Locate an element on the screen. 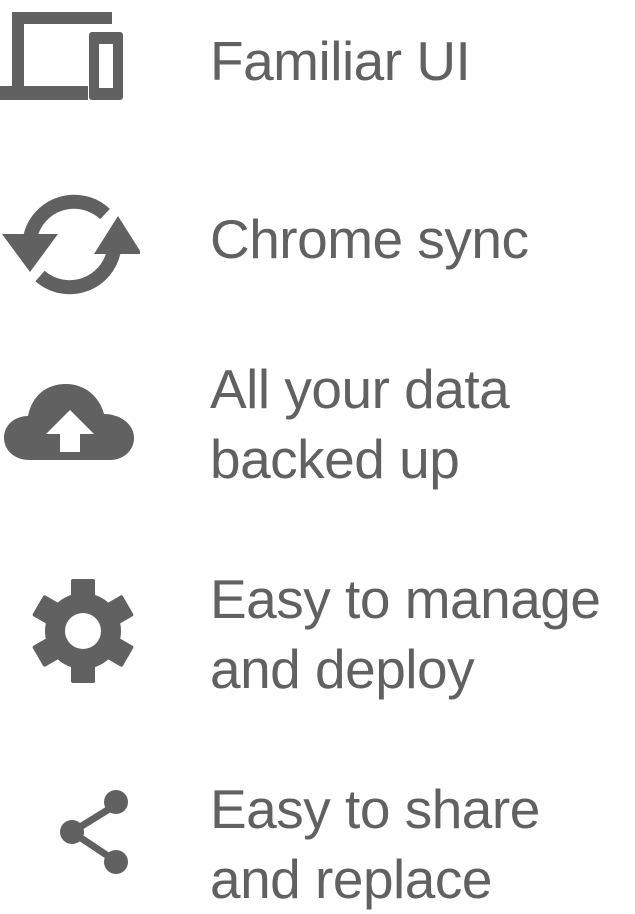 This screenshot has height=914, width=635. feature-share-replace: Easy to share and replace is located at coordinates (317, 842).